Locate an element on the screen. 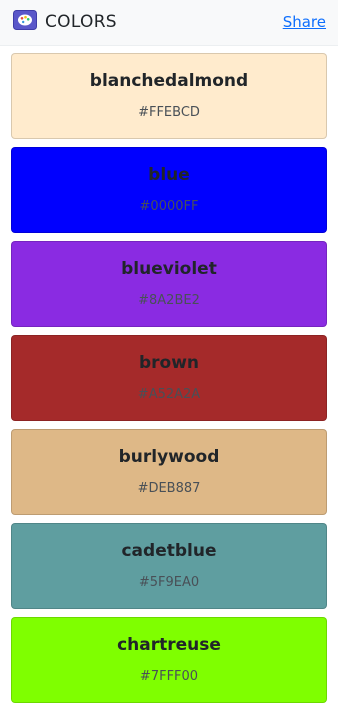 Image resolution: width=338 pixels, height=711 pixels. color-card-chartreuse: chartreuse #7FFF00 is located at coordinates (169, 660).